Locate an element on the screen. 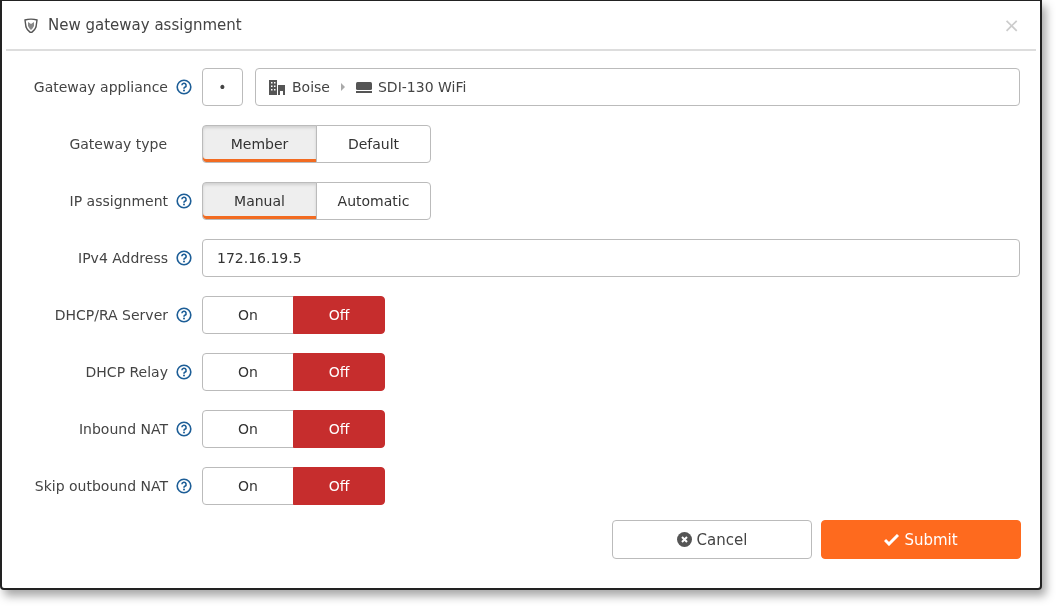  shield-icon is located at coordinates (31, 25).